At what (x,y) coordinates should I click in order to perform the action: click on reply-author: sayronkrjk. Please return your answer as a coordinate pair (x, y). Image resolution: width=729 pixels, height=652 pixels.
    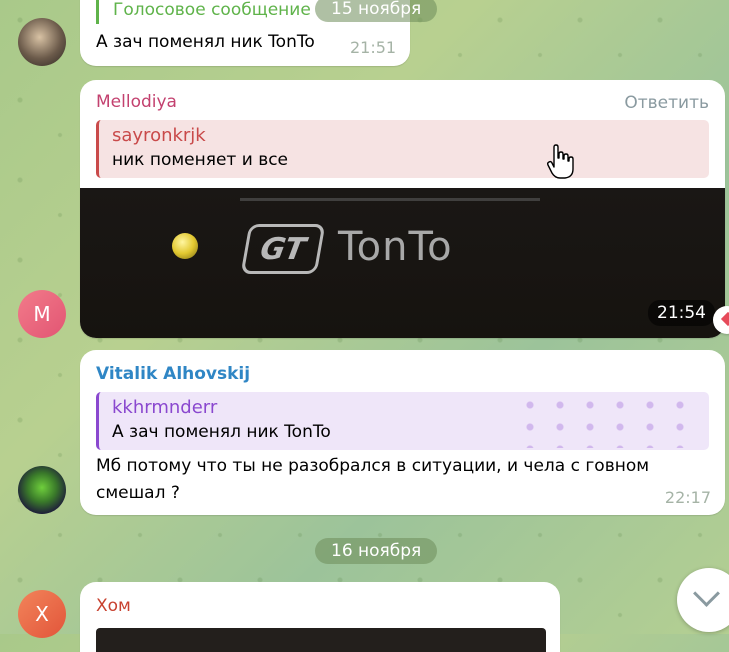
    Looking at the image, I should click on (159, 135).